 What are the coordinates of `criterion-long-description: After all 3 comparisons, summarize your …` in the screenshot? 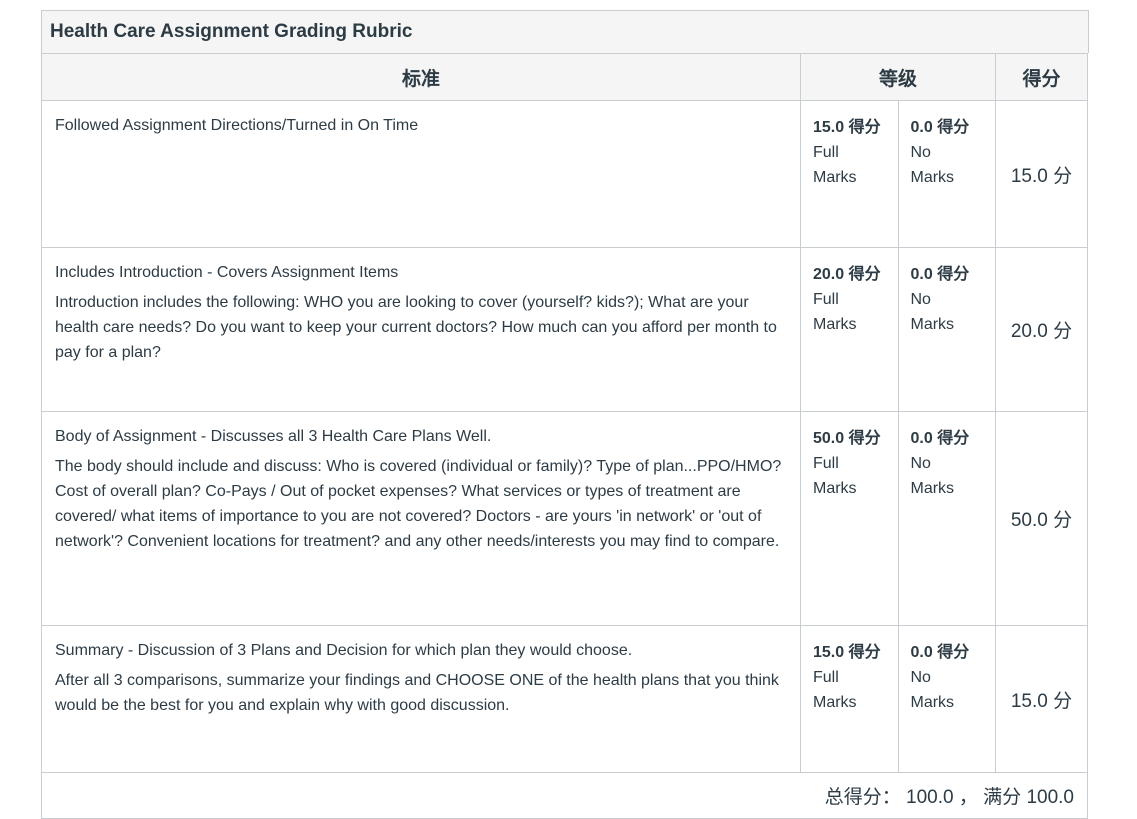 It's located at (417, 693).